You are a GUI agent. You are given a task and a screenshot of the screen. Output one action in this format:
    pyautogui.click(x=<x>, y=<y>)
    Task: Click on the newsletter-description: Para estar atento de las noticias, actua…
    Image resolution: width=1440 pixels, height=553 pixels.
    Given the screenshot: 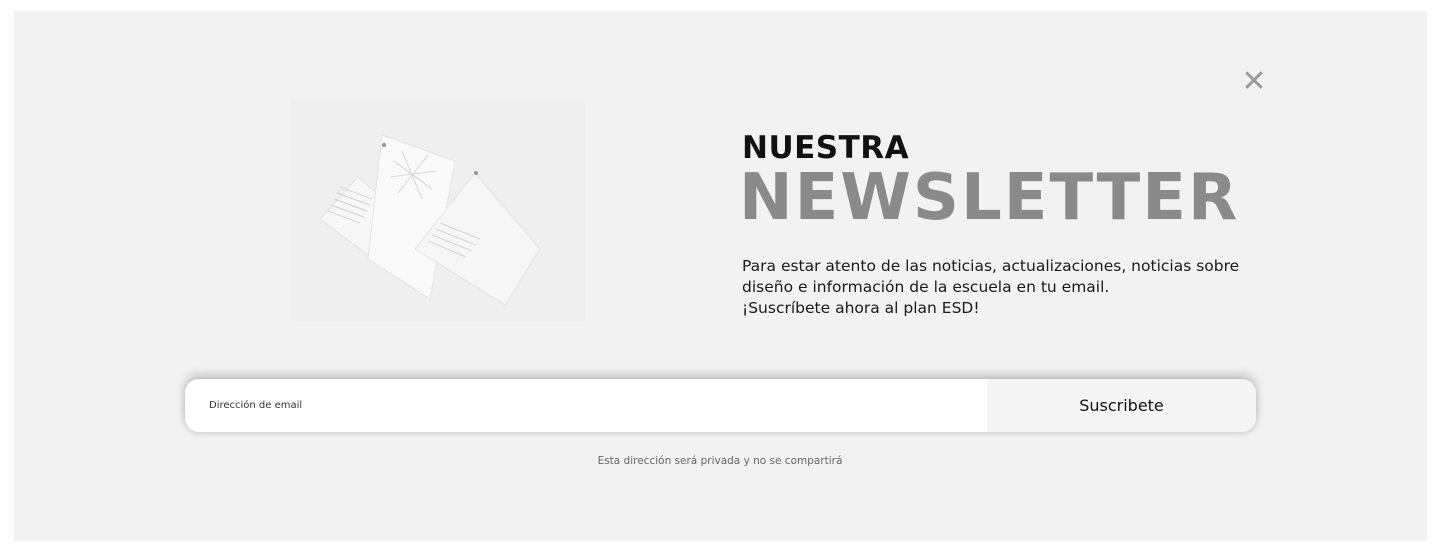 What is the action you would take?
    pyautogui.click(x=1002, y=287)
    